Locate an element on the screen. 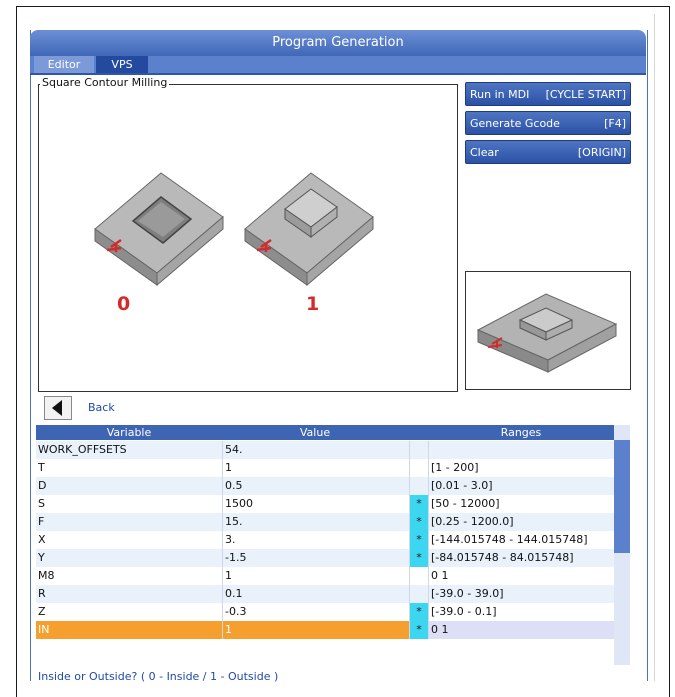 The image size is (675, 697). table-row-selected: IN 1 * 0 1 is located at coordinates (326, 630).